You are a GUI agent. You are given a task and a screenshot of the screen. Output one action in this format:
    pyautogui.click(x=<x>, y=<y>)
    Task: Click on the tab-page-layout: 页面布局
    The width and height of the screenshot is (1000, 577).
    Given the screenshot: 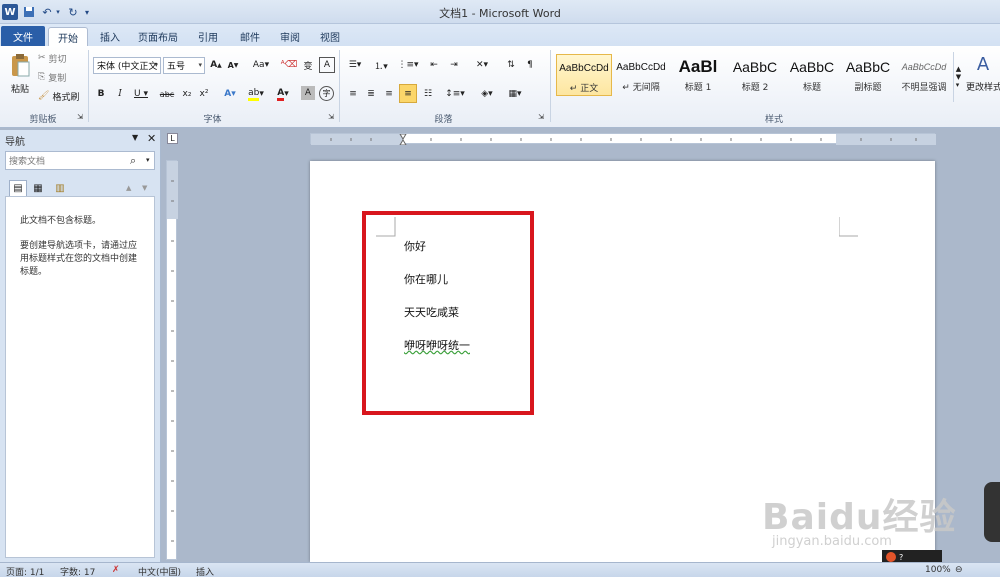 What is the action you would take?
    pyautogui.click(x=158, y=36)
    